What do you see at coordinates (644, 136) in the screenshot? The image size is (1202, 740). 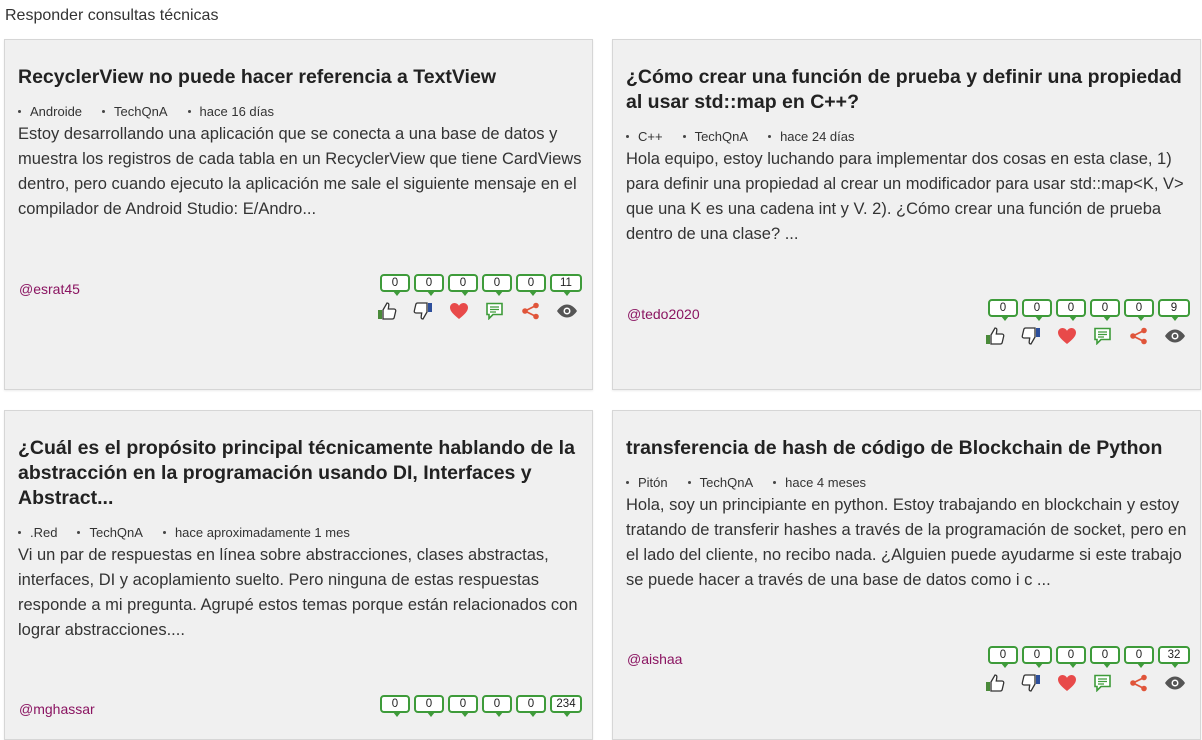 I see `tag-category: C++` at bounding box center [644, 136].